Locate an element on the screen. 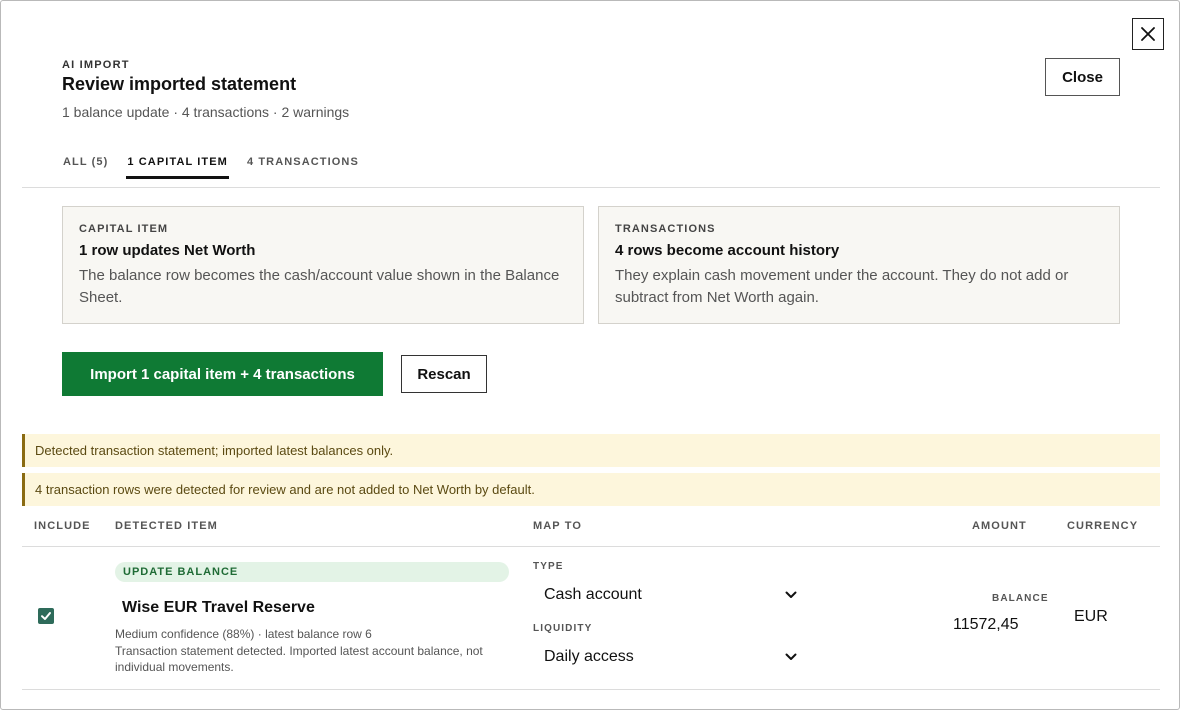  type-select: Cash account is located at coordinates (668, 595).